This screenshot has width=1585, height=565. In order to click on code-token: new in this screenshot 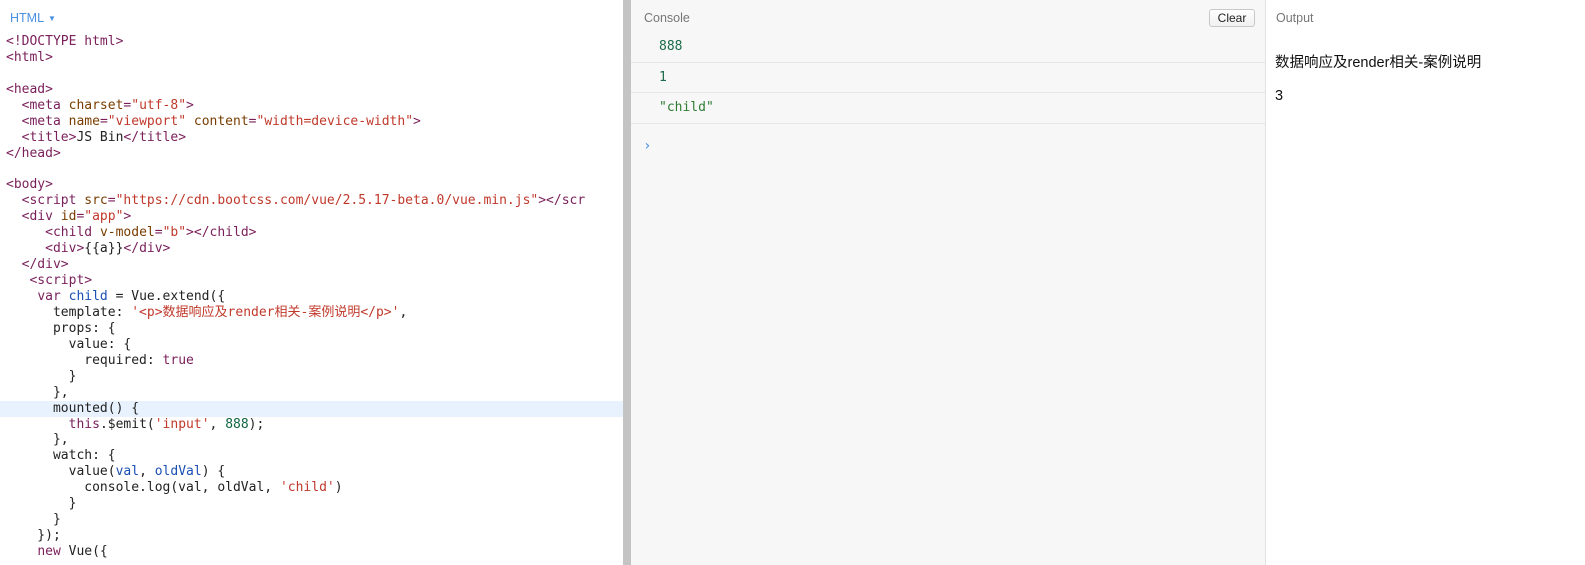, I will do `click(49, 551)`.